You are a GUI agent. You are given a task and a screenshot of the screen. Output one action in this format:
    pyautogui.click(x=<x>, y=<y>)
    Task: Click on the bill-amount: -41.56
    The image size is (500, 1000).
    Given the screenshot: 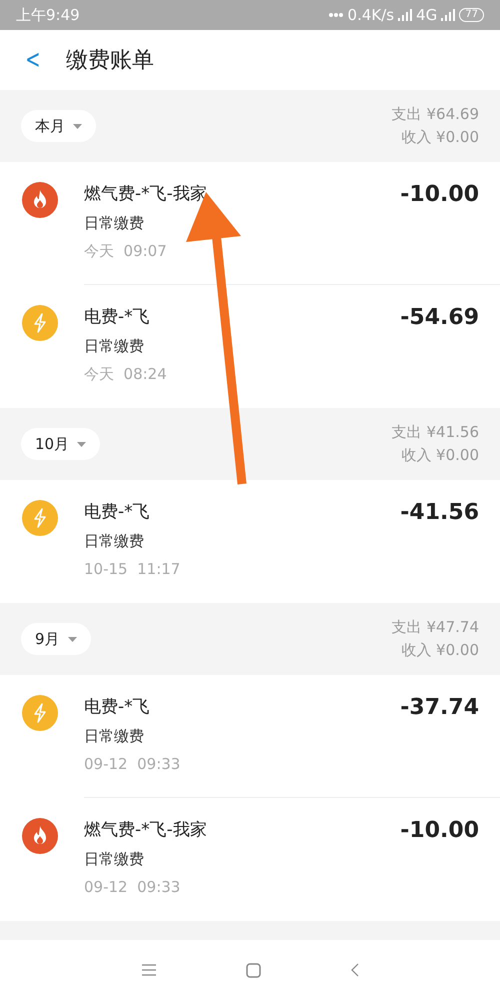 What is the action you would take?
    pyautogui.click(x=439, y=513)
    